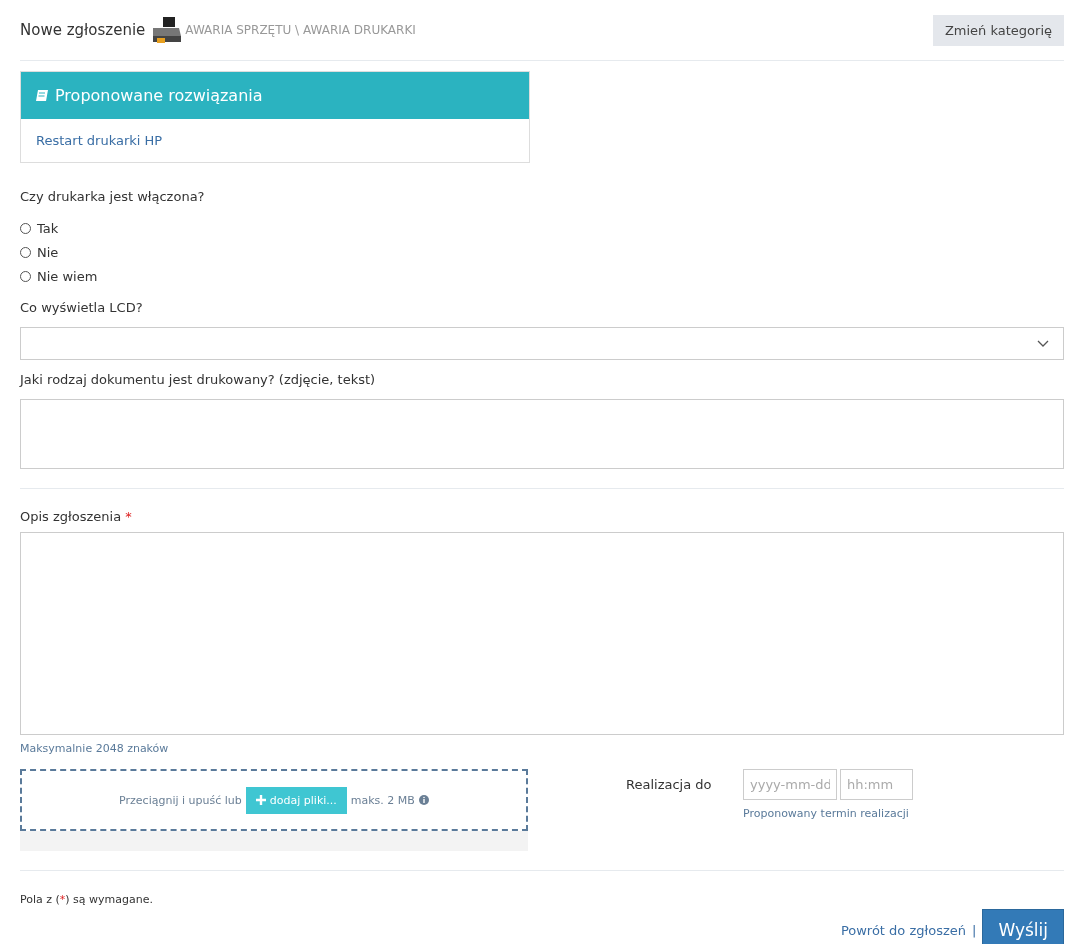 The image size is (1078, 944). I want to click on chevron-down-icon, so click(1043, 343).